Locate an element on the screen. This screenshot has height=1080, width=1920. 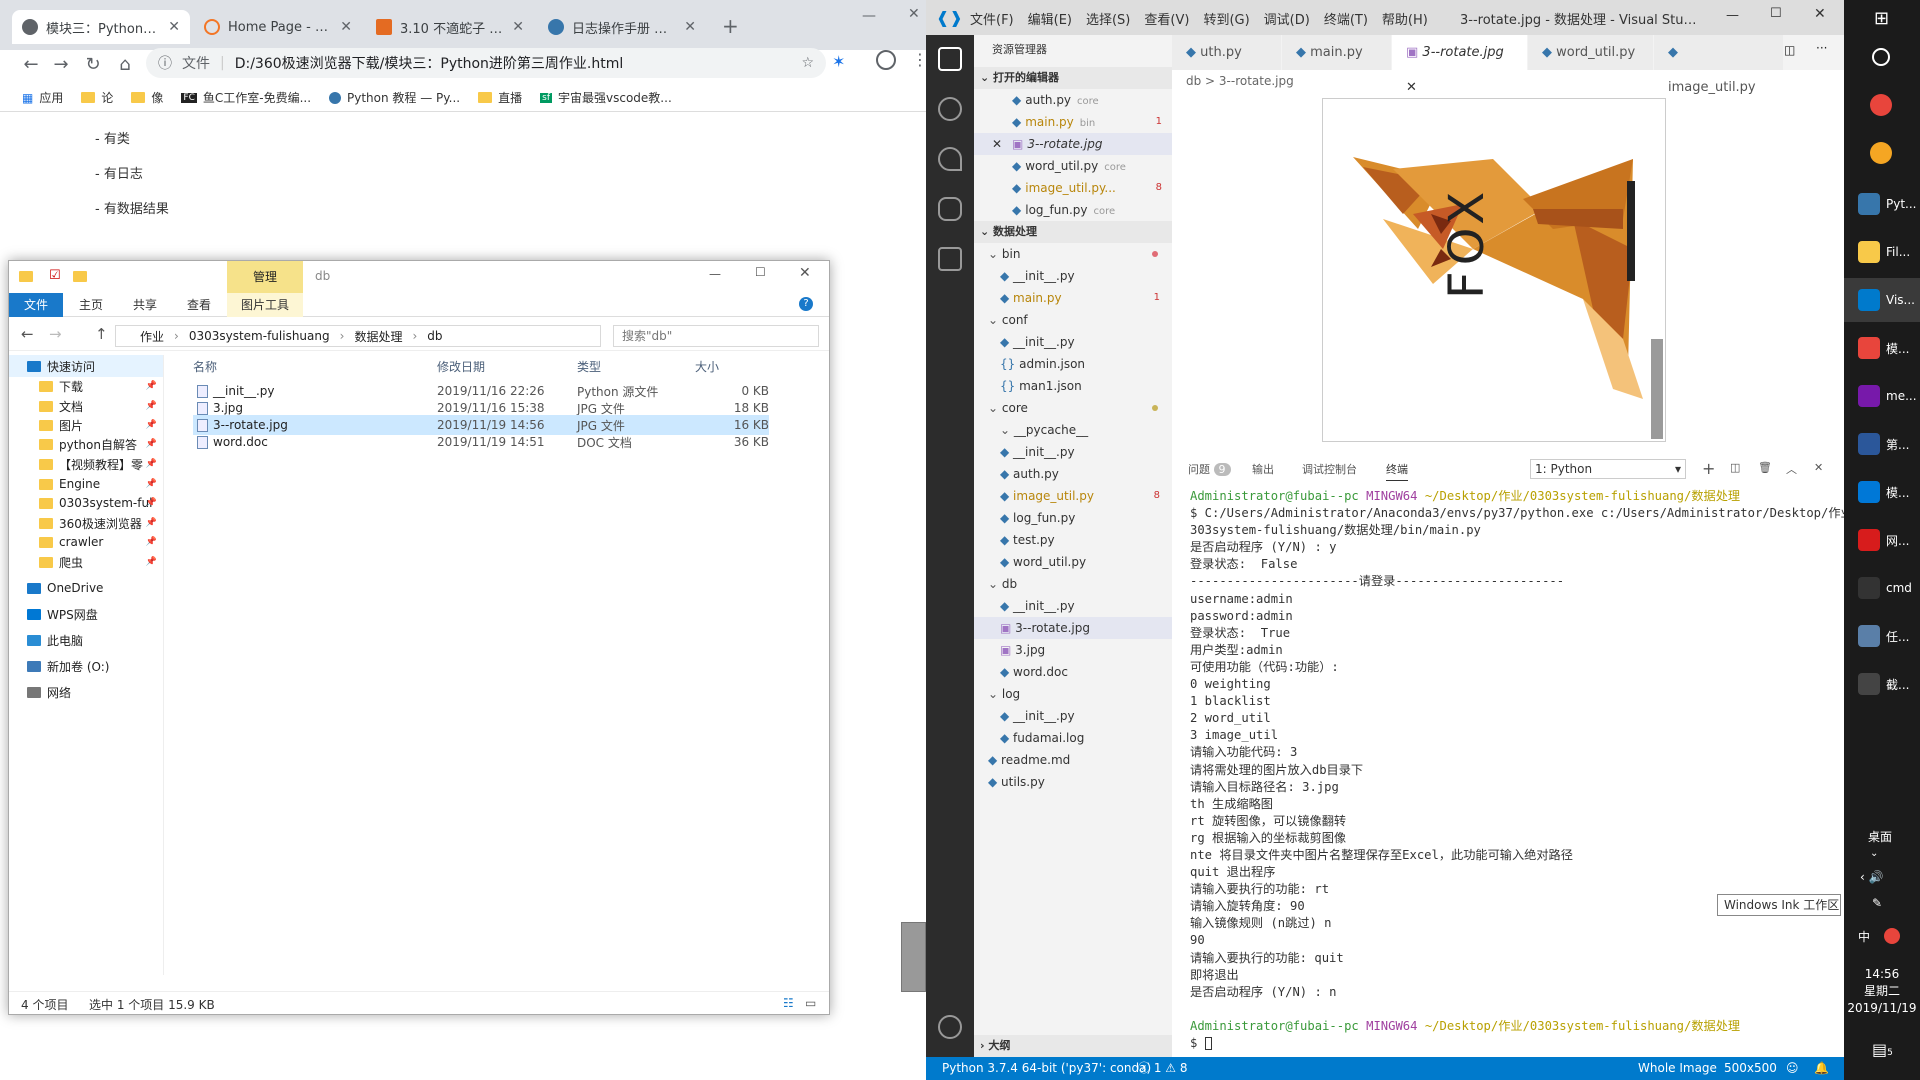
desktop-label: 桌面 is located at coordinates (1880, 836).